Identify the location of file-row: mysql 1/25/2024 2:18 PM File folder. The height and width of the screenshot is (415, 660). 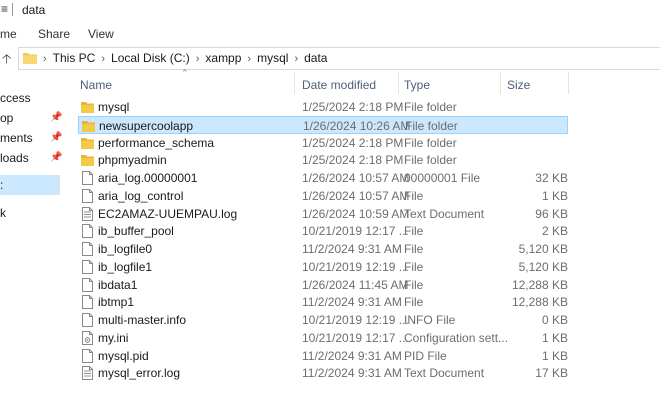
(323, 107).